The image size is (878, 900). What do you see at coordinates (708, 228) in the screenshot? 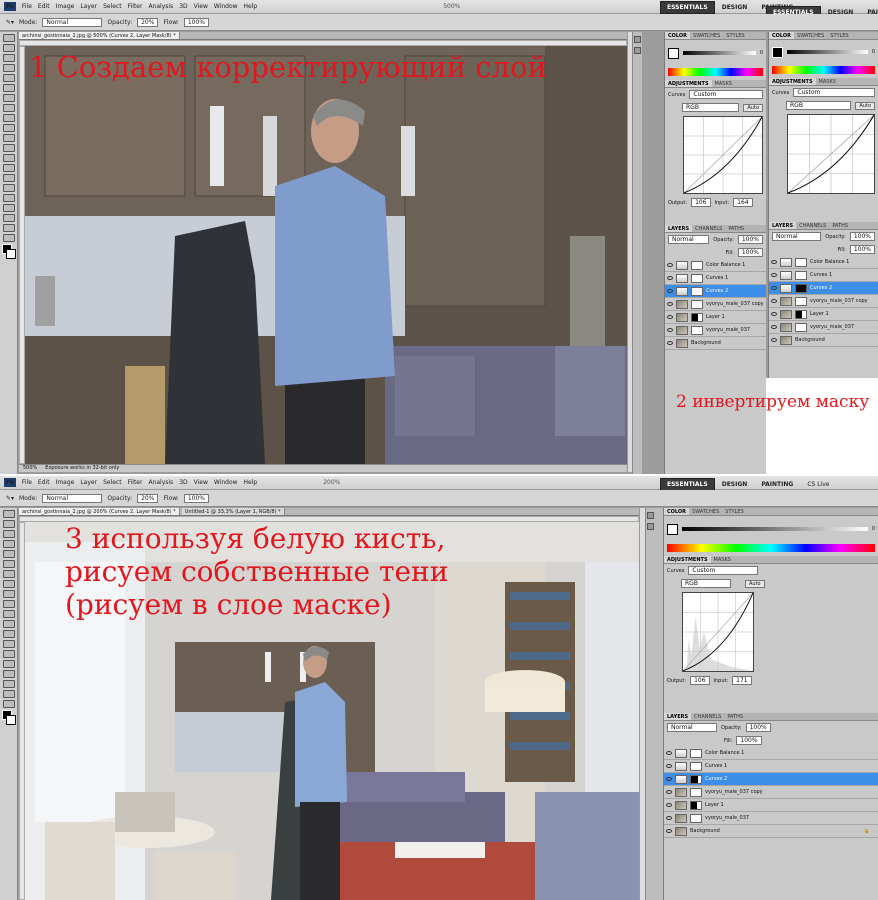
I see `tab-channels: CHANNELS` at bounding box center [708, 228].